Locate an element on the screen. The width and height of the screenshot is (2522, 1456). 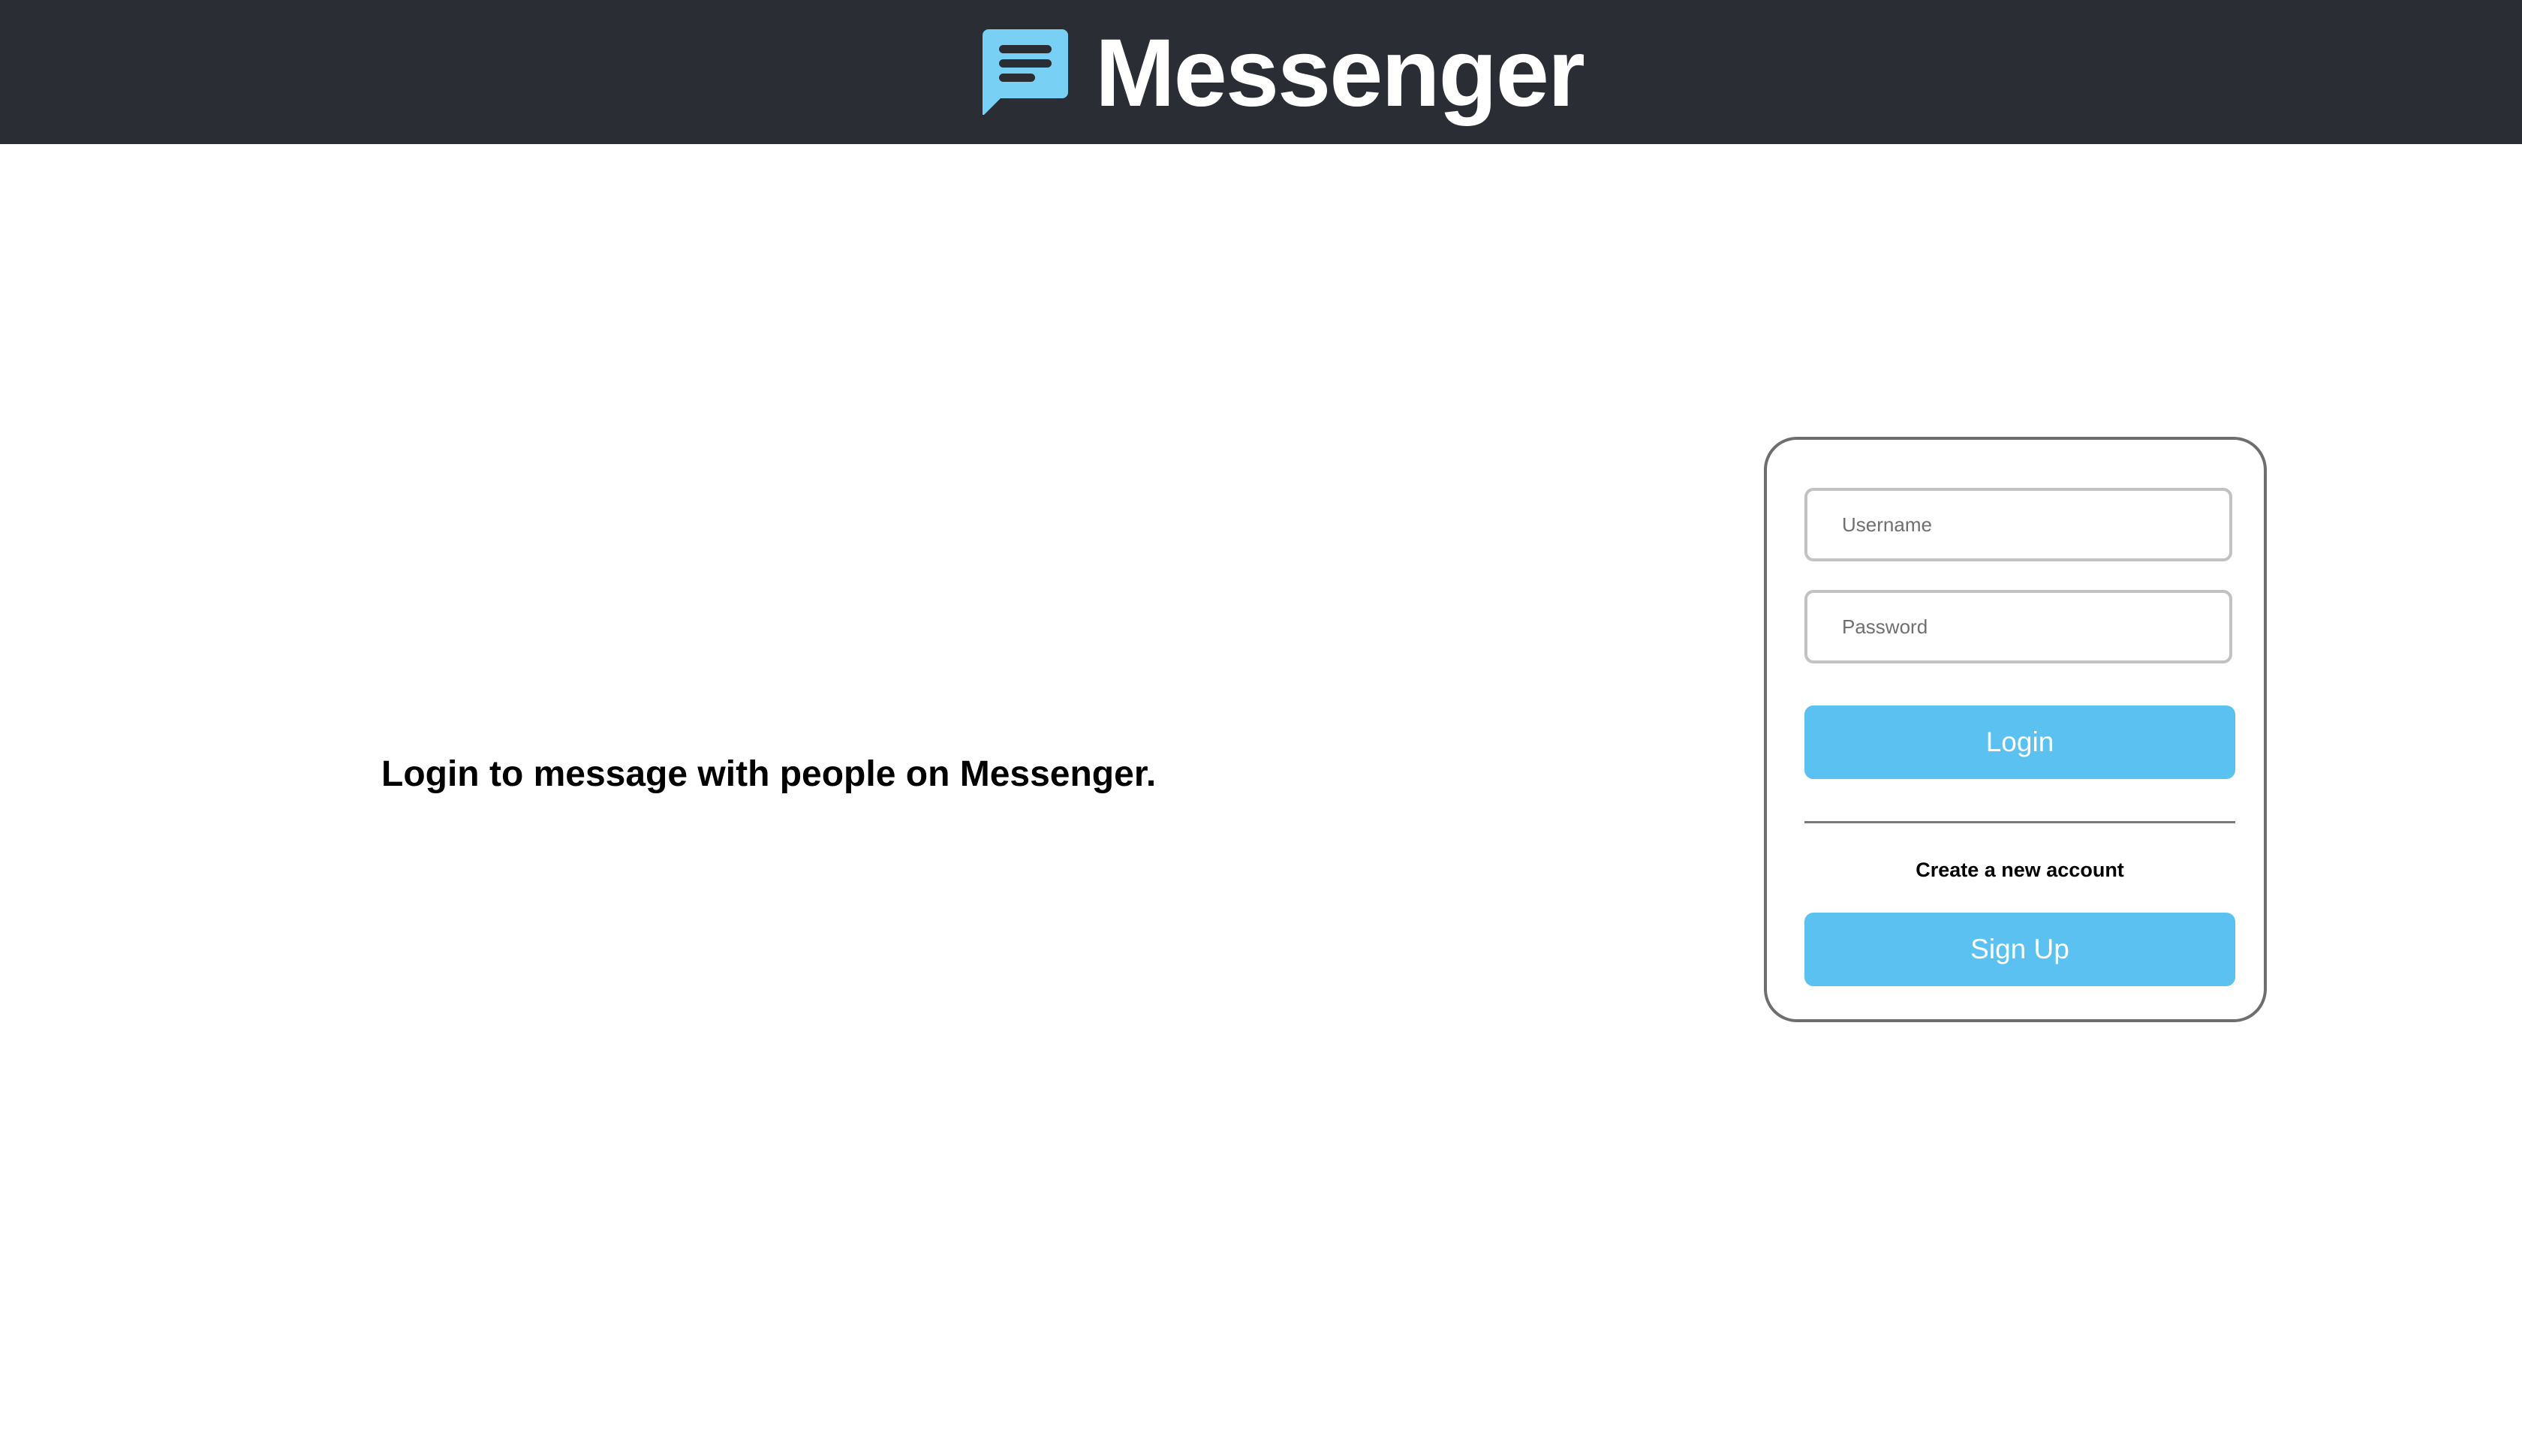
divider is located at coordinates (2019, 822).